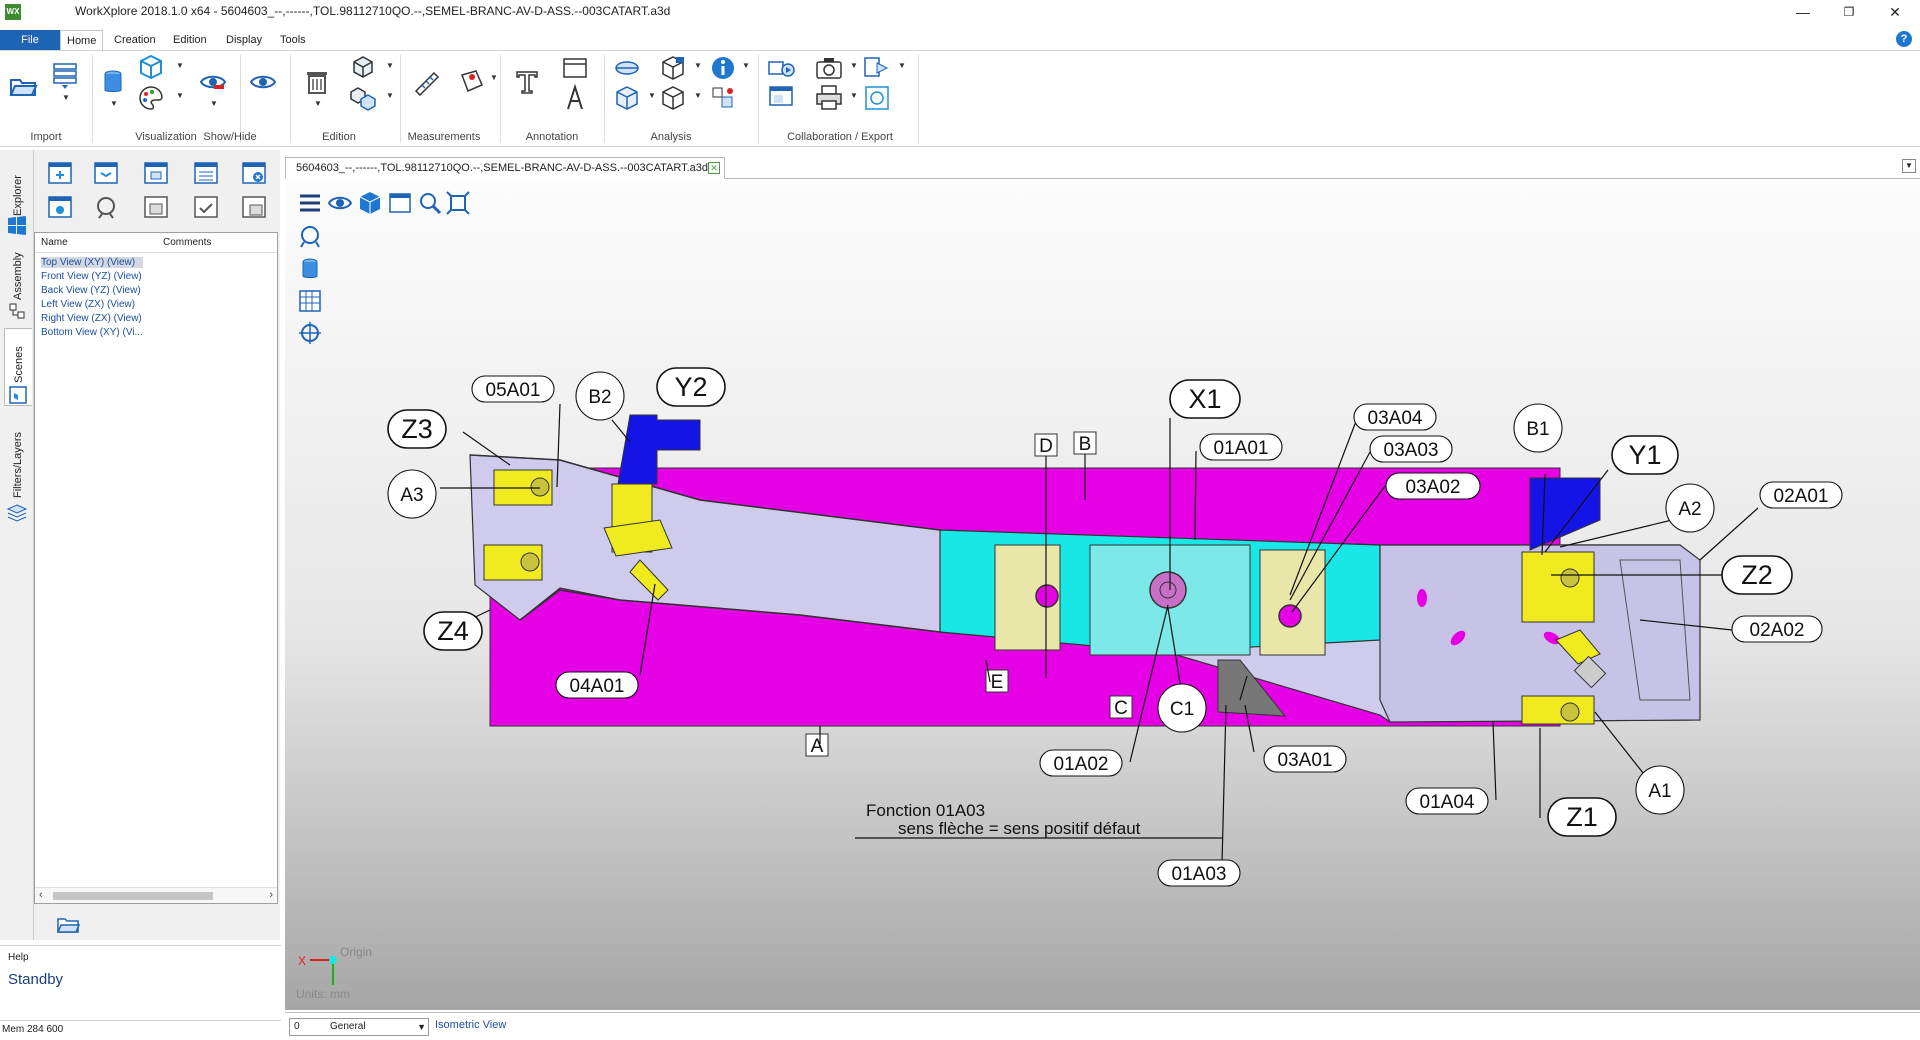 The width and height of the screenshot is (1920, 1040). What do you see at coordinates (106, 174) in the screenshot?
I see `scene-update-icon` at bounding box center [106, 174].